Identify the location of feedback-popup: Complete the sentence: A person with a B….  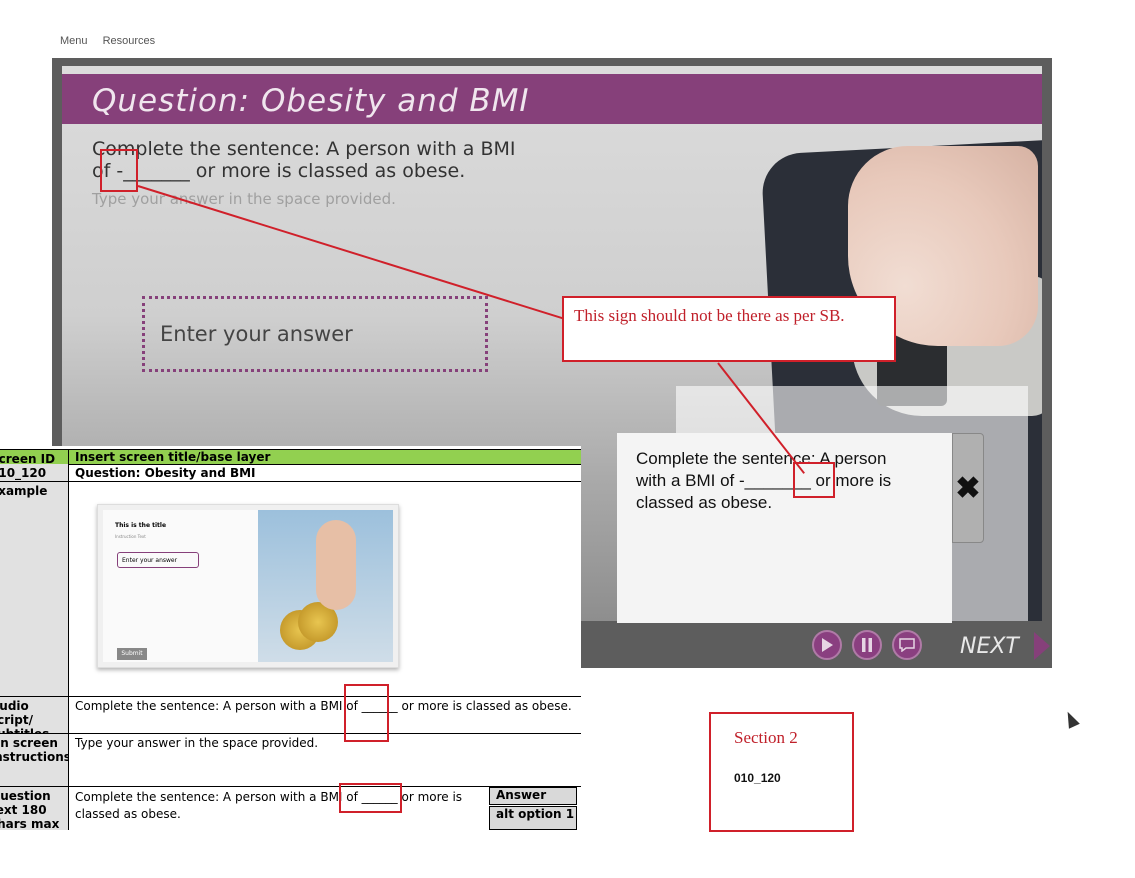
(784, 528).